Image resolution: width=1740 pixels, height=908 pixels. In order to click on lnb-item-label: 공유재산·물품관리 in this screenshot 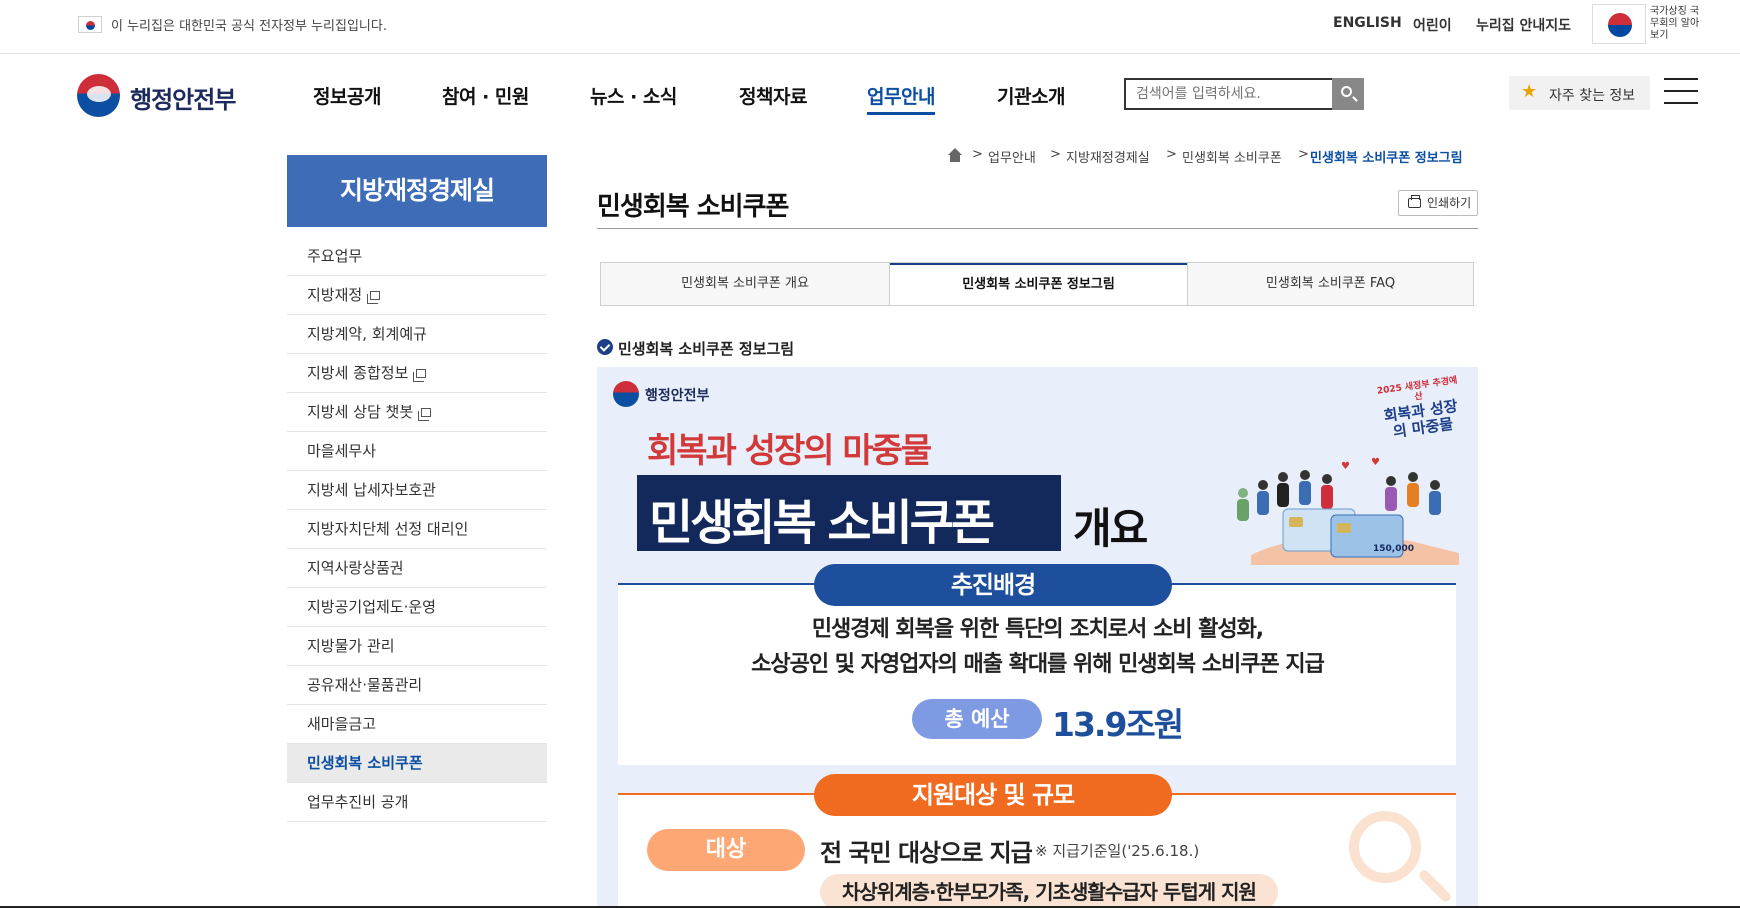, I will do `click(365, 685)`.